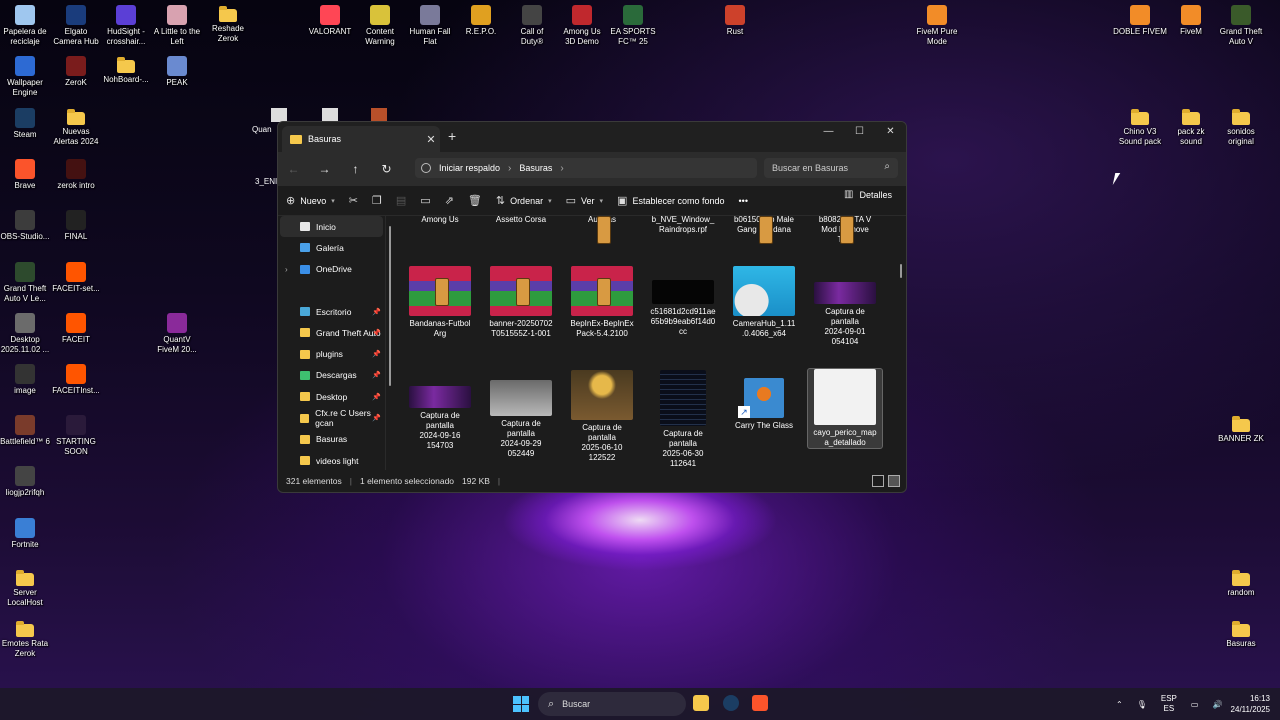 This screenshot has height=720, width=1280. Describe the element at coordinates (390, 306) in the screenshot. I see `navigation-scrollbar` at that location.